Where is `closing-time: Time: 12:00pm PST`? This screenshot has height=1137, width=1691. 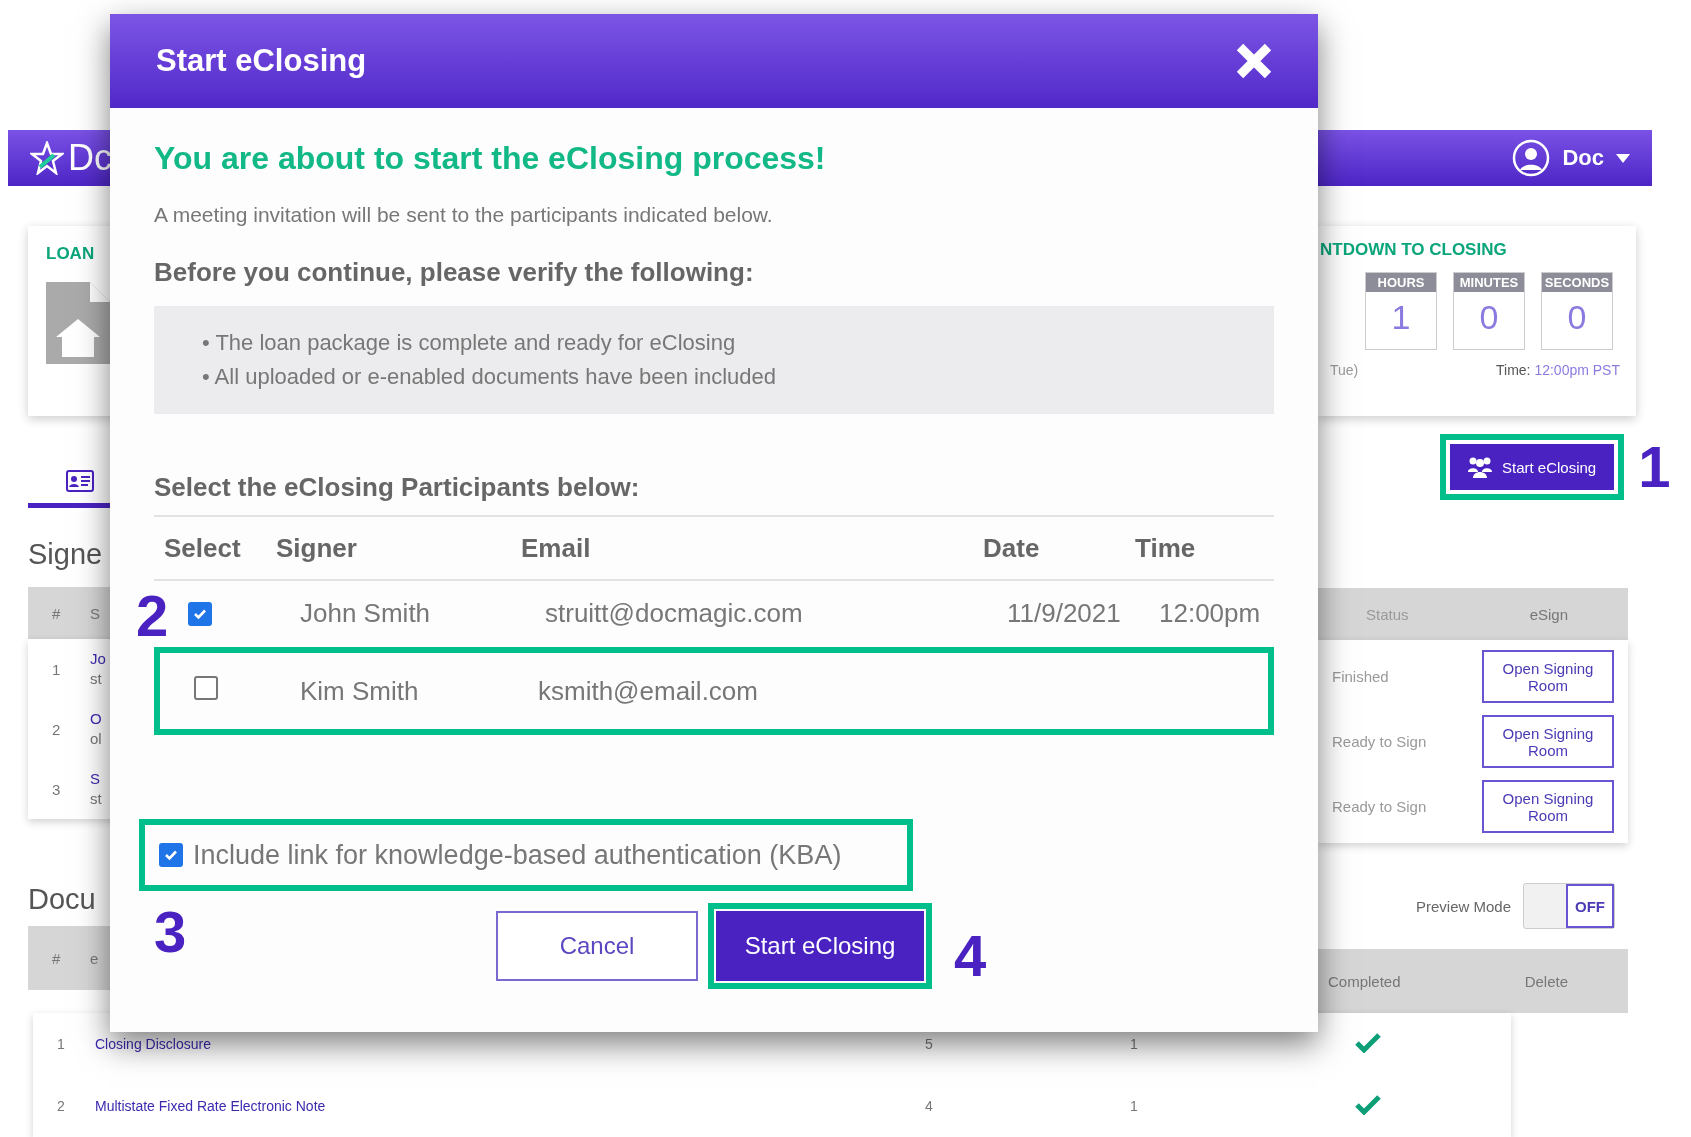
closing-time: Time: 12:00pm PST is located at coordinates (1558, 370).